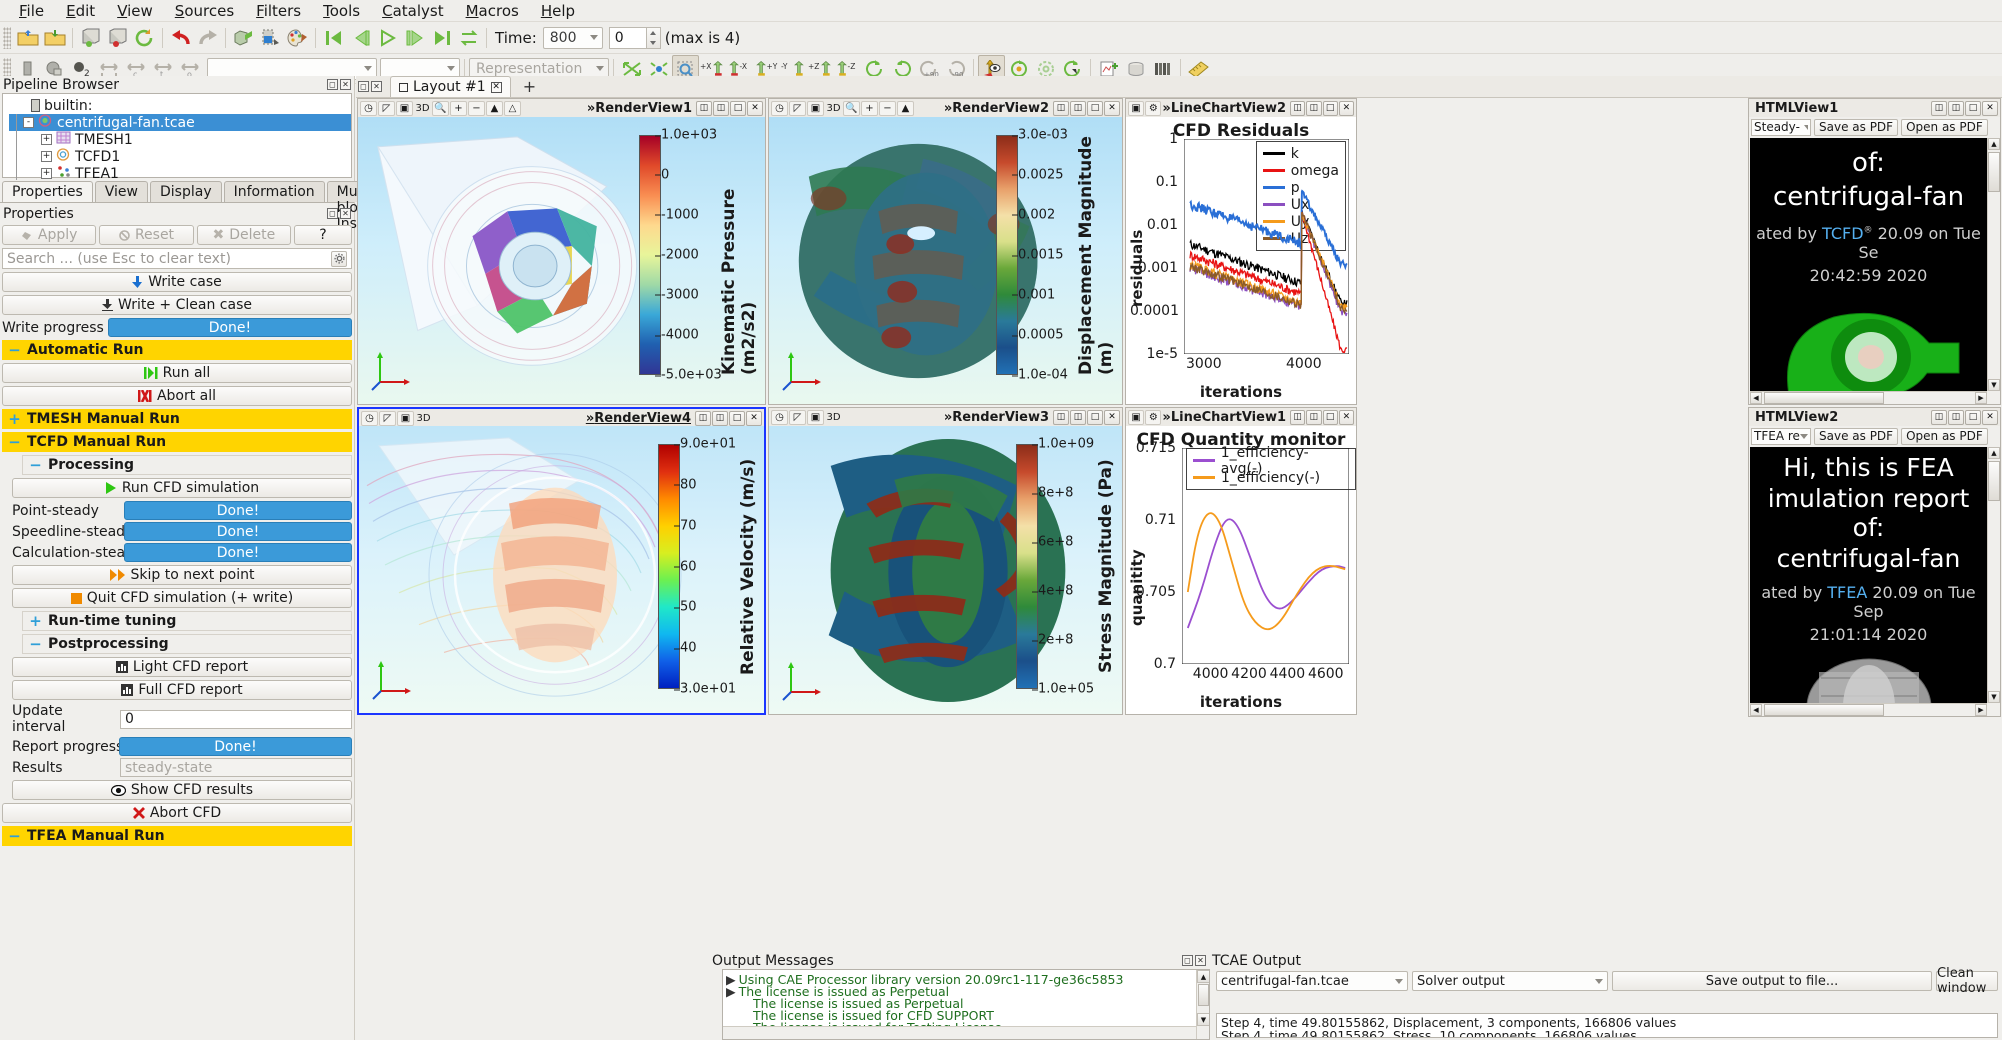 This screenshot has height=1040, width=2002. I want to click on group-tmesh-manual-run: + TMESH Manual Run, so click(177, 419).